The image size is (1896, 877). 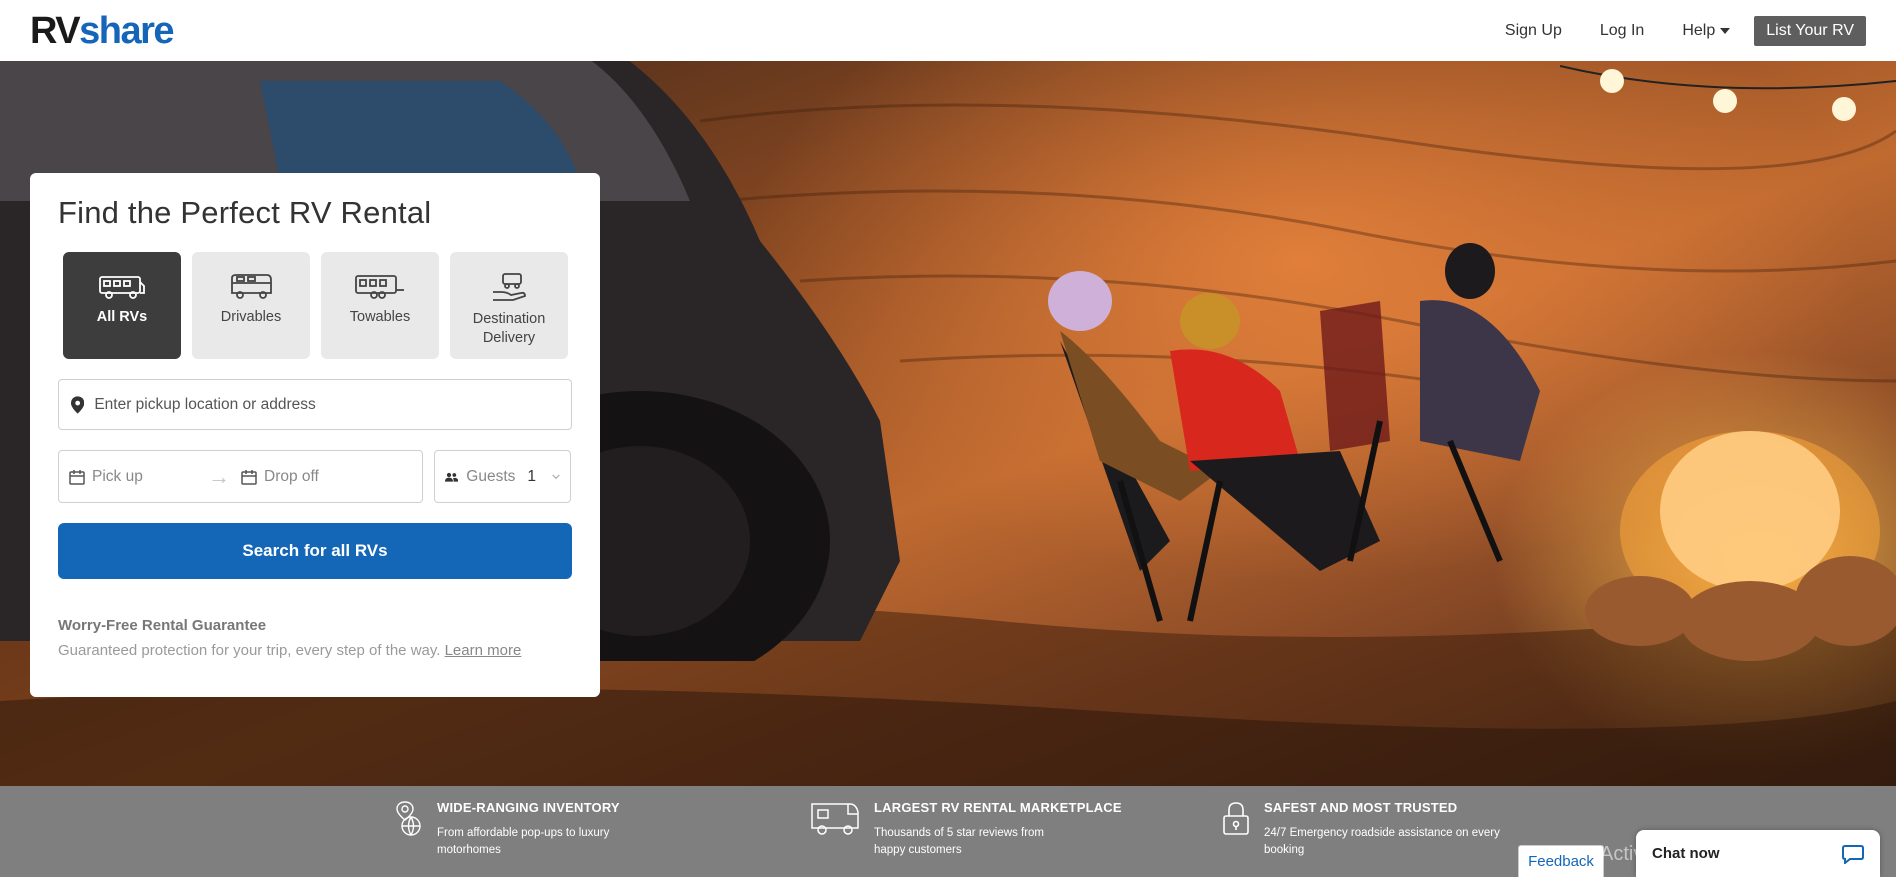 I want to click on delivery-icon, so click(x=509, y=287).